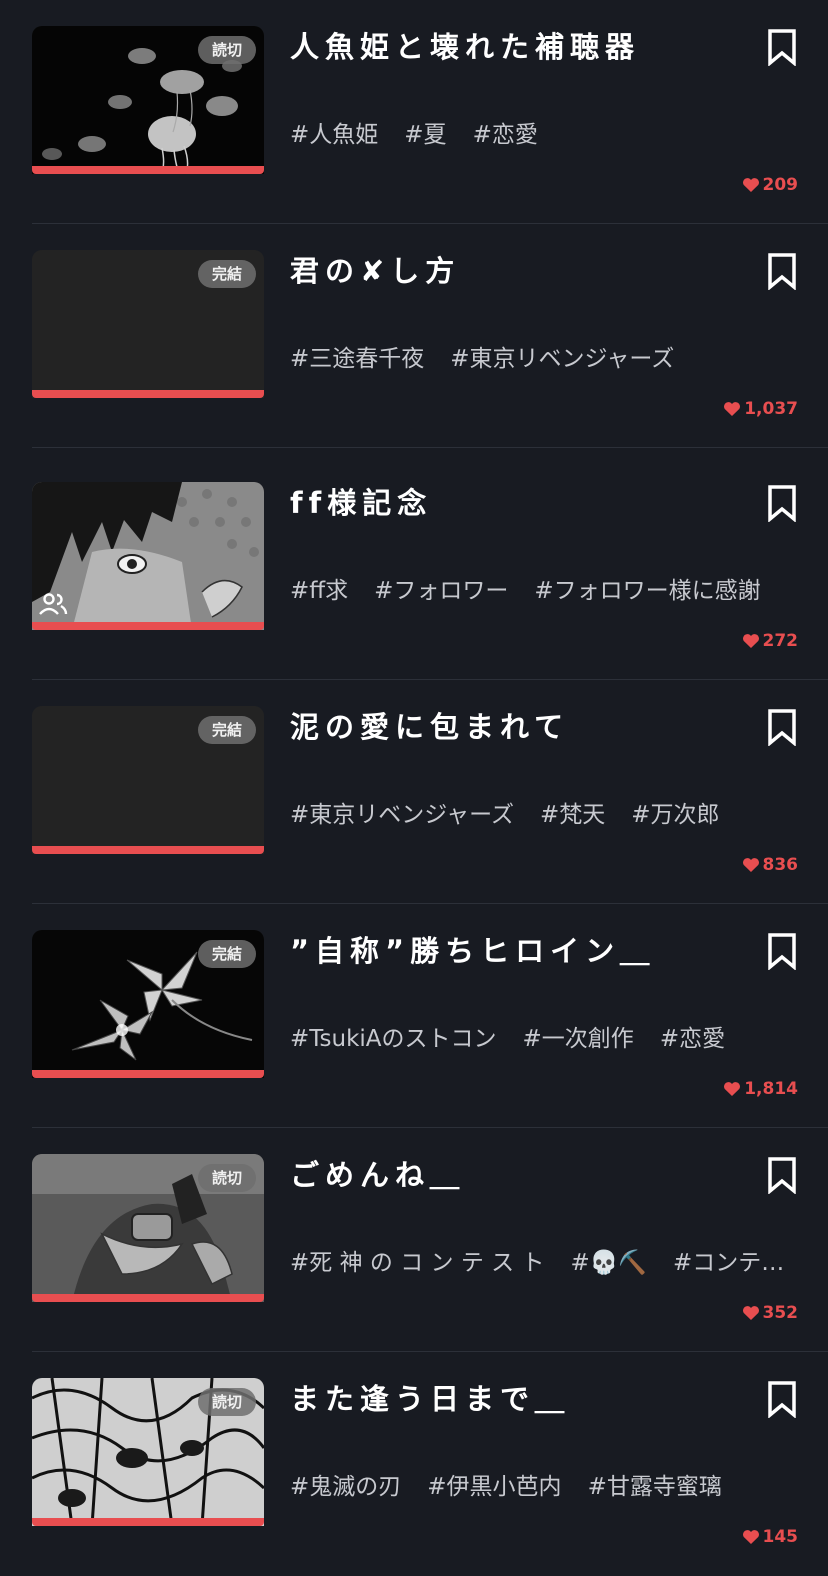 Image resolution: width=828 pixels, height=1576 pixels. What do you see at coordinates (780, 1537) in the screenshot?
I see `like-count-value: 145` at bounding box center [780, 1537].